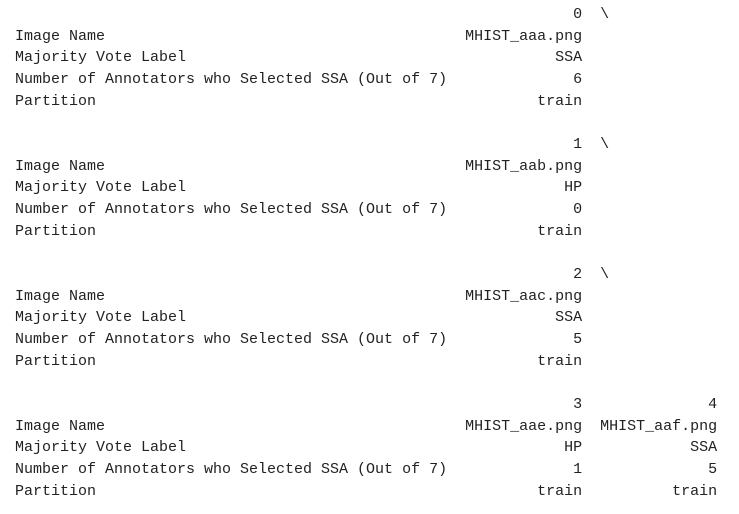 The image size is (739, 514). What do you see at coordinates (366, 492) in the screenshot?
I see `table-row: Partition train train` at bounding box center [366, 492].